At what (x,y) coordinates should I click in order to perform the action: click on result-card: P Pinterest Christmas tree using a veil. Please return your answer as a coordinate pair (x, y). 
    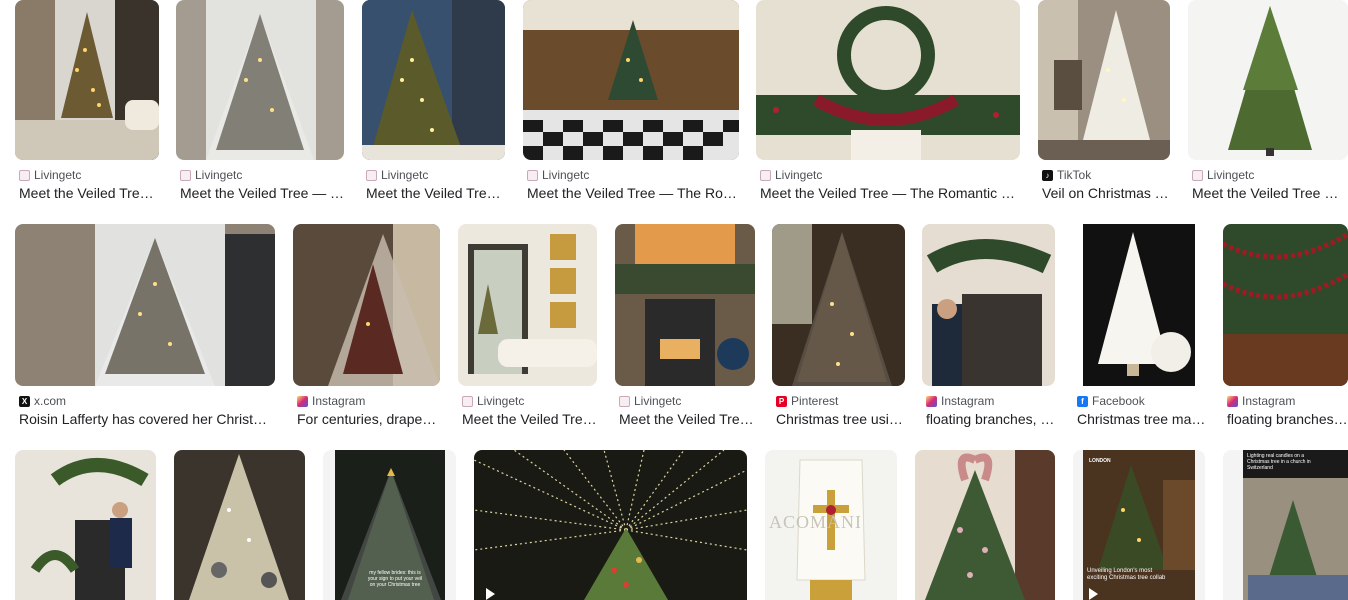
    Looking at the image, I should click on (838, 330).